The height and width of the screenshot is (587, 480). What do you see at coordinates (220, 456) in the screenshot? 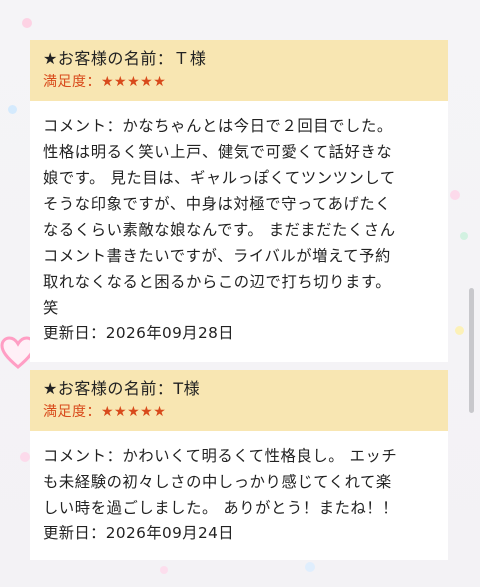
I see `comment-line: コメント：かわいくて明るくて性格良し。 エッチ` at bounding box center [220, 456].